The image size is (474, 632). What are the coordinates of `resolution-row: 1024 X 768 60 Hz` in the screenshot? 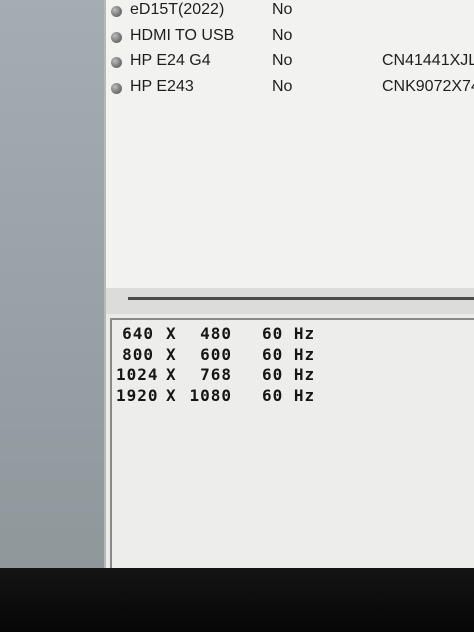 It's located at (292, 375).